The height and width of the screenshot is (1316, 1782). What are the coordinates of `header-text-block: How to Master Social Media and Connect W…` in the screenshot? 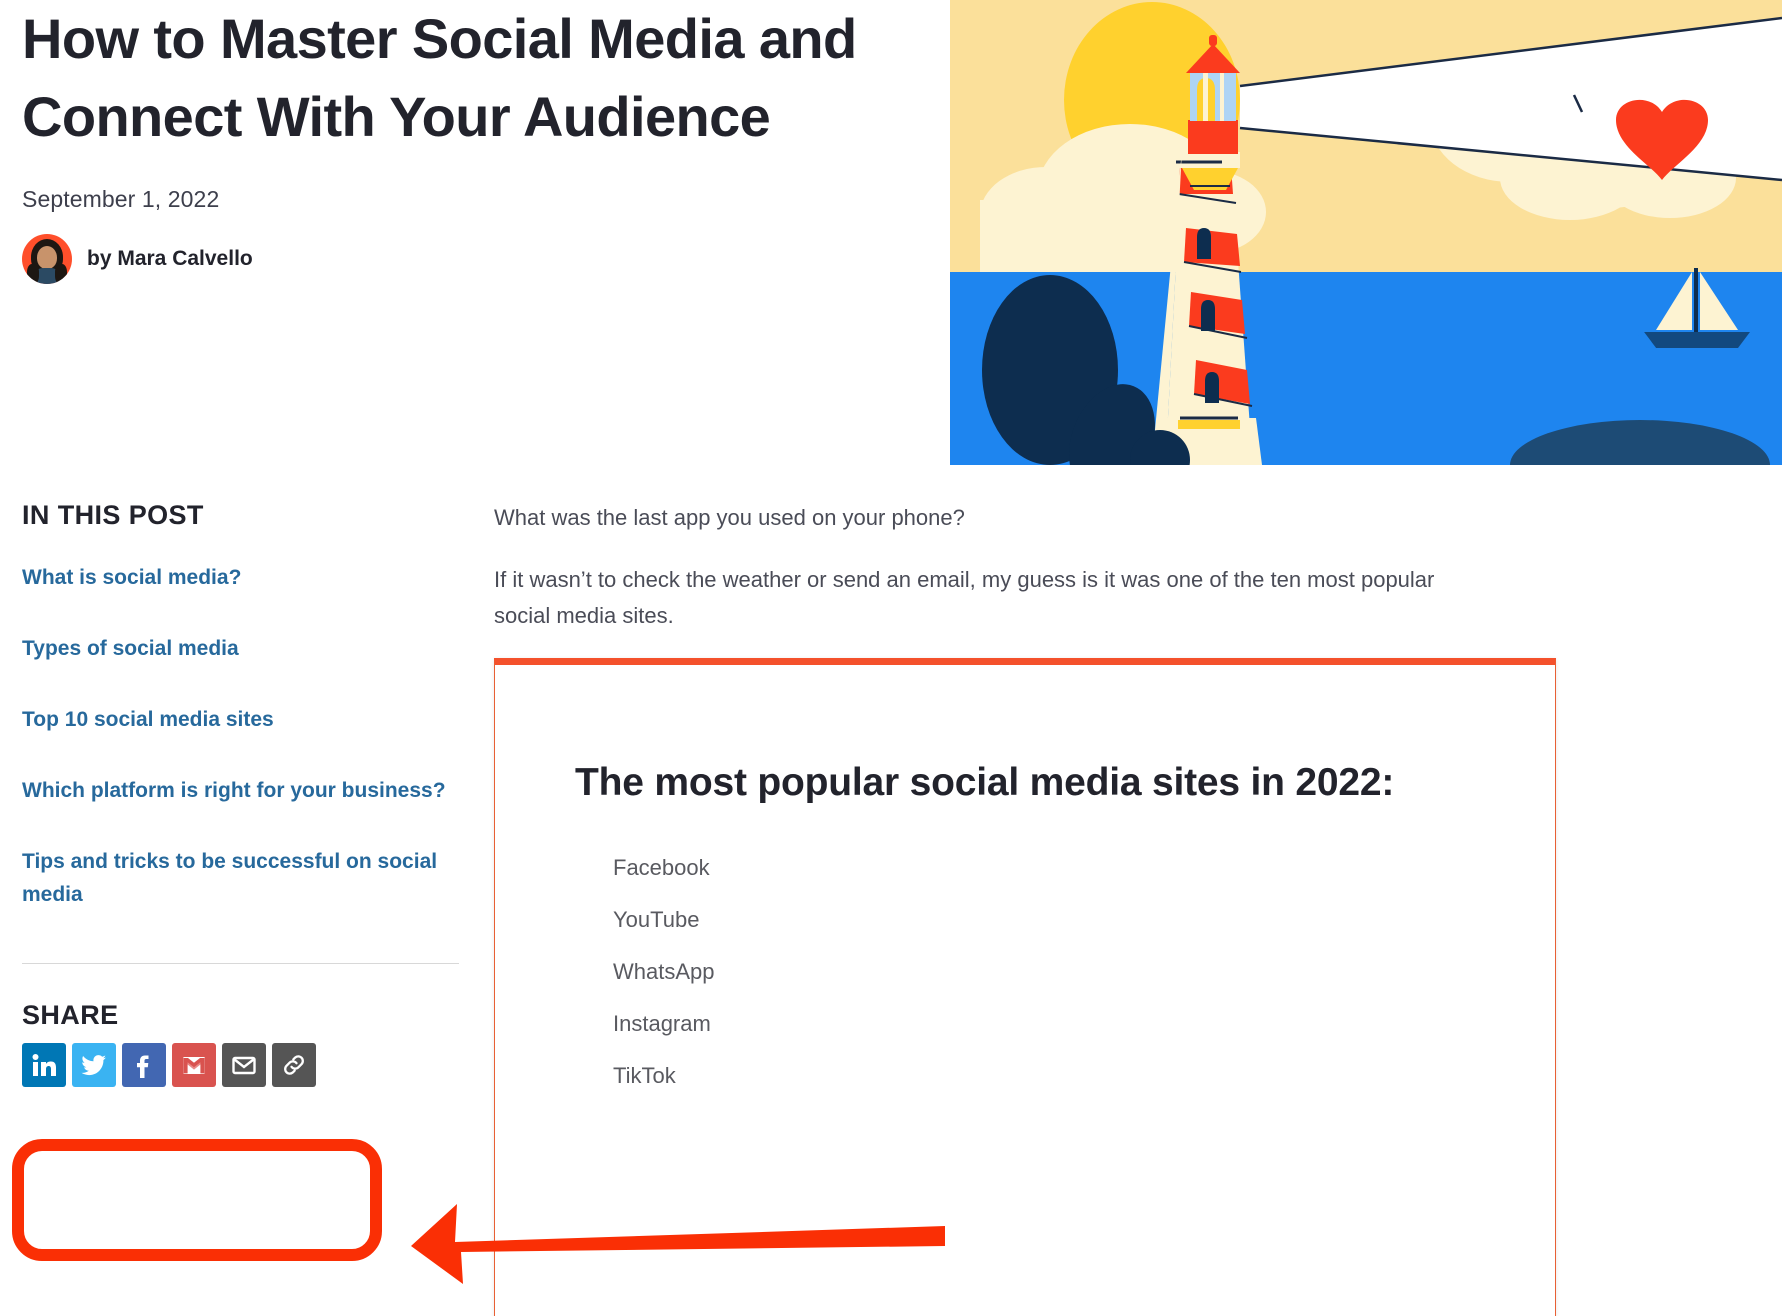 It's located at (462, 142).